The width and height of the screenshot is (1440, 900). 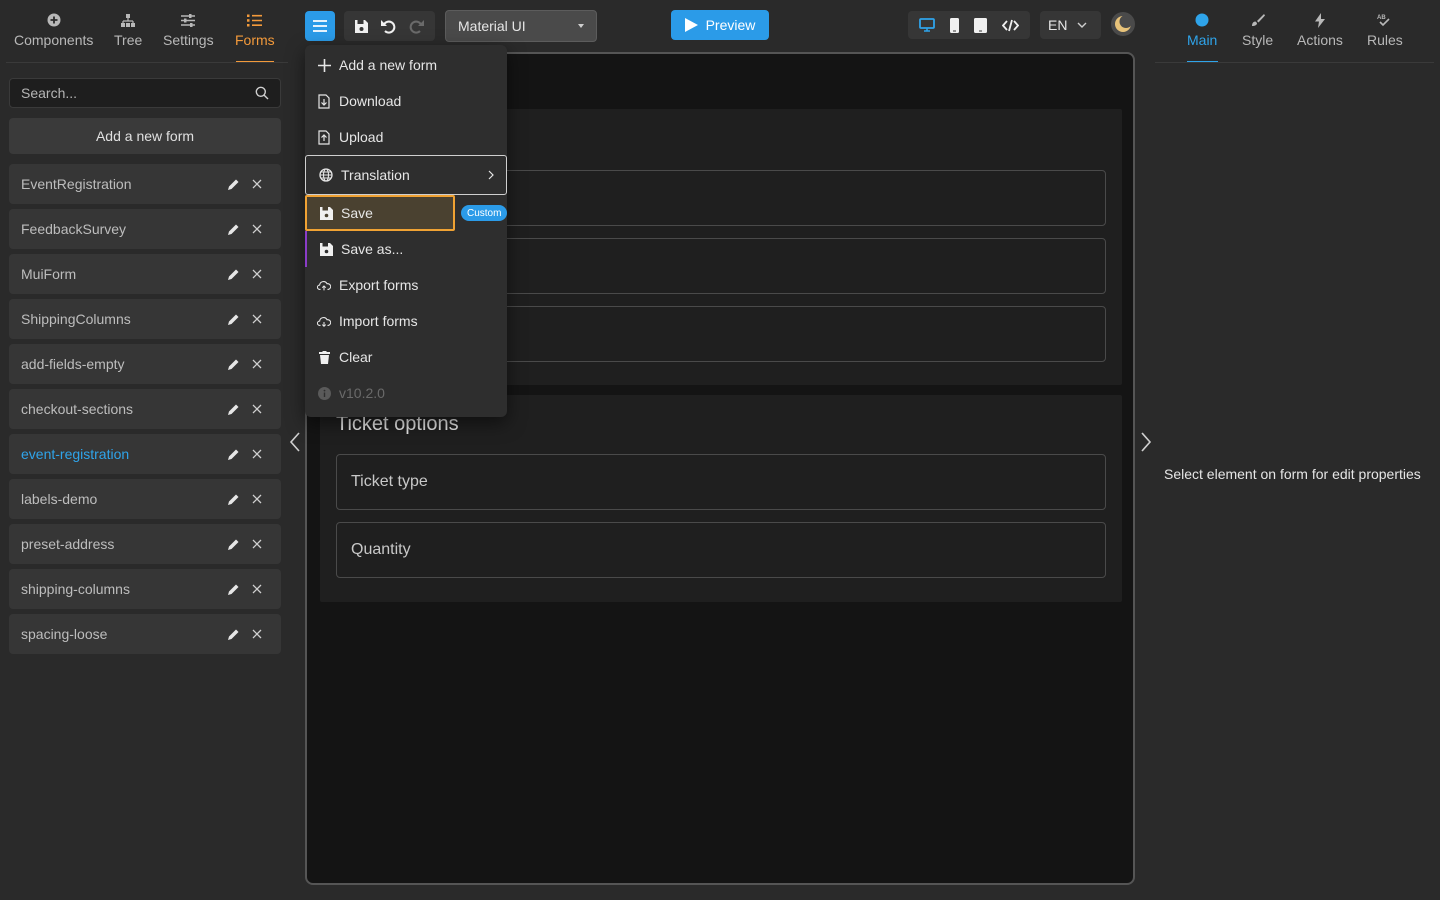 I want to click on list-item: spacing-loose, so click(x=145, y=634).